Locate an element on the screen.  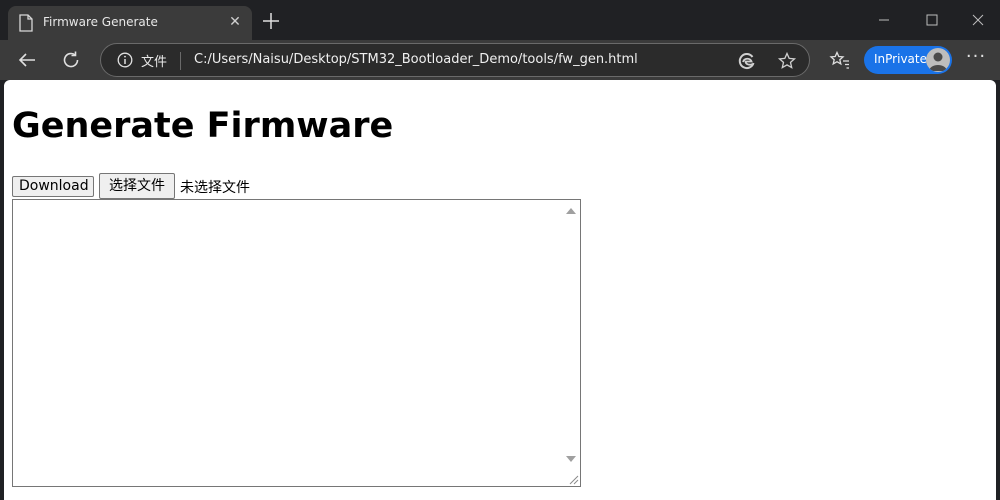
star-icon is located at coordinates (787, 61).